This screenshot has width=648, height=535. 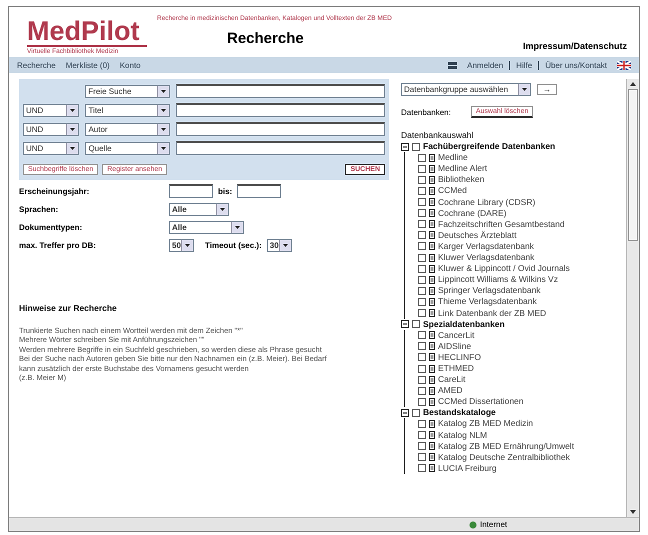 What do you see at coordinates (455, 346) in the screenshot?
I see `database-item: AIDSline` at bounding box center [455, 346].